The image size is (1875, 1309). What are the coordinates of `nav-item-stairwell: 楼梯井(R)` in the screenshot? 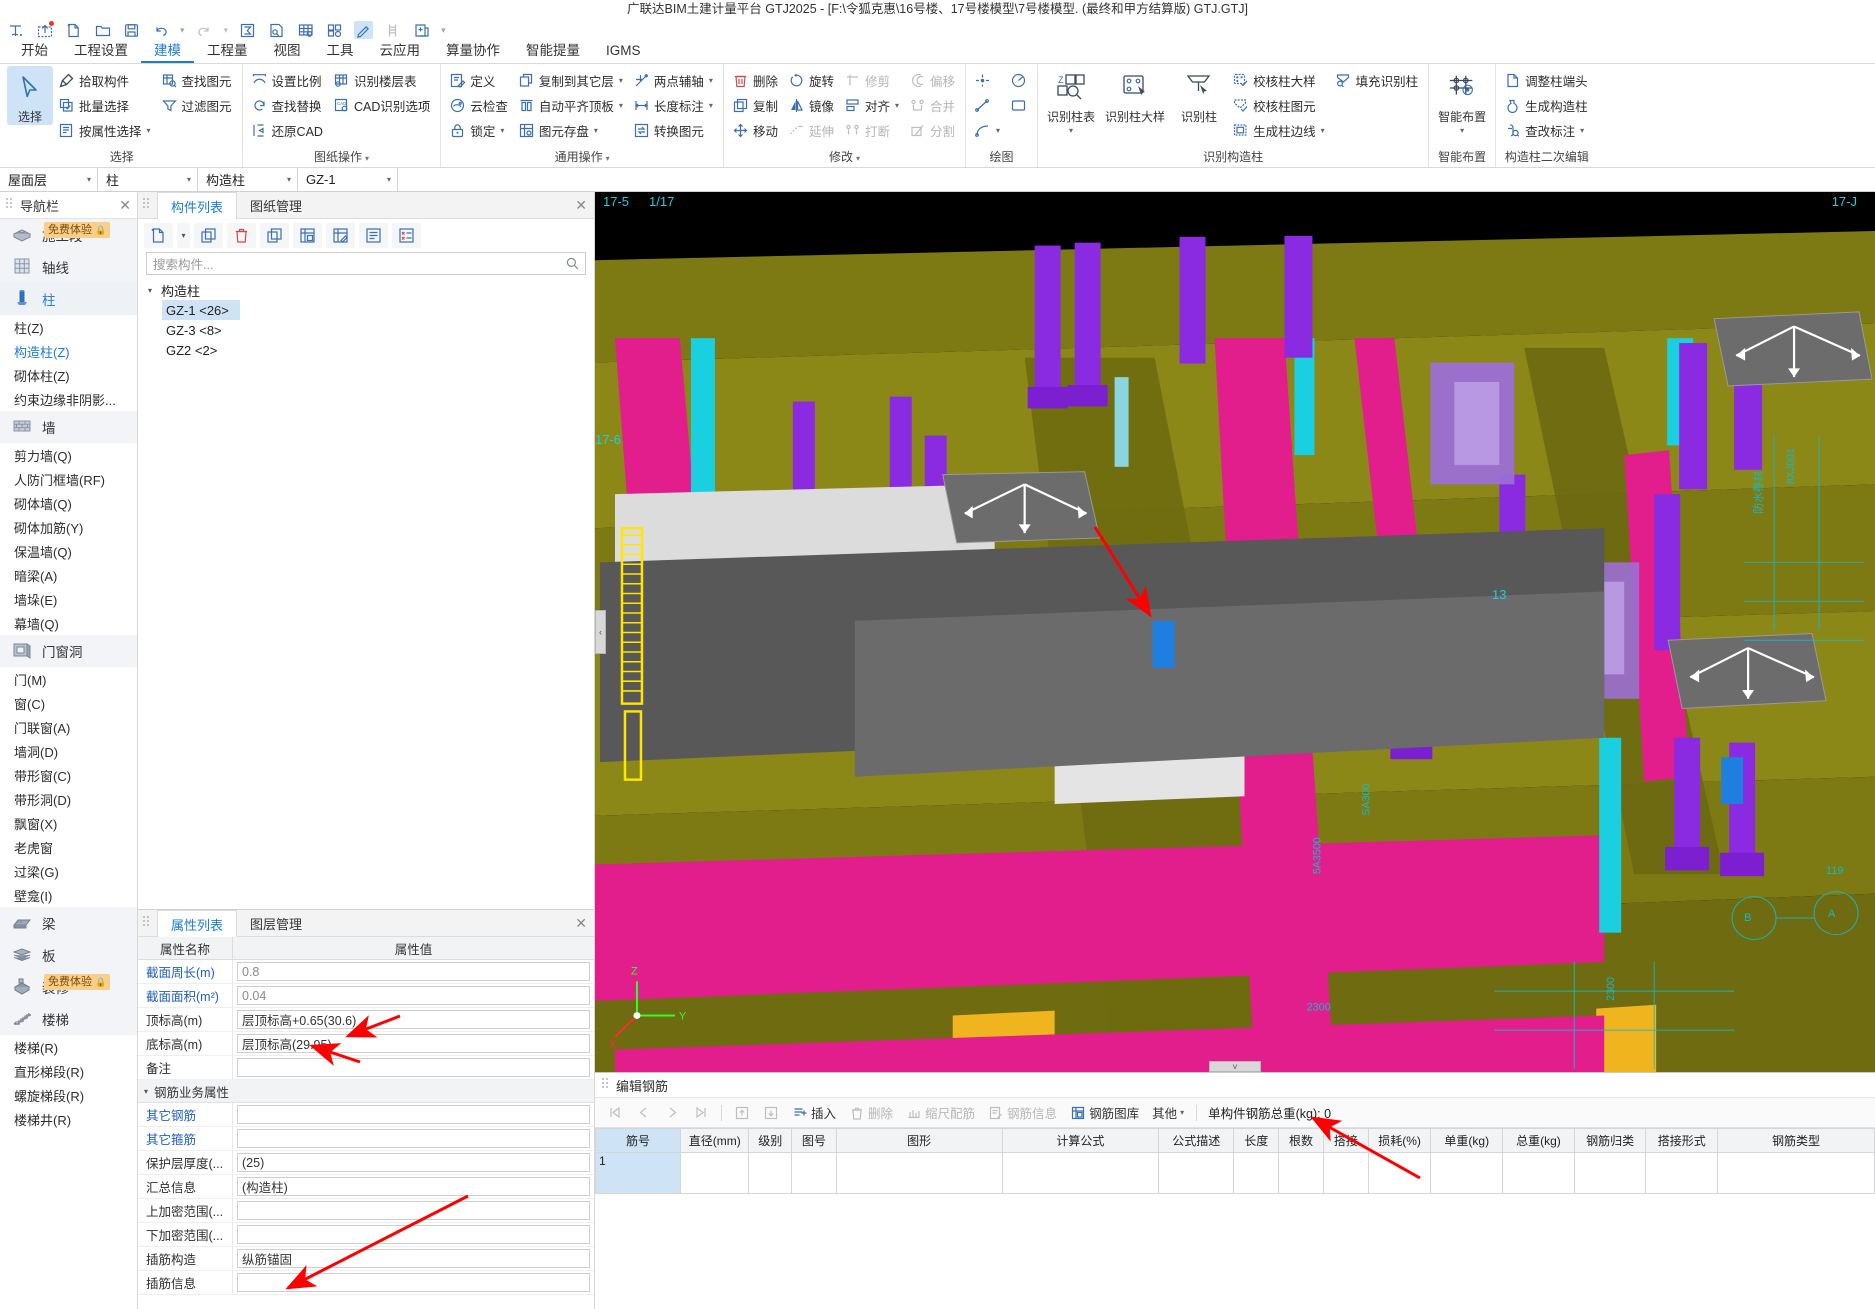 It's located at (68, 1119).